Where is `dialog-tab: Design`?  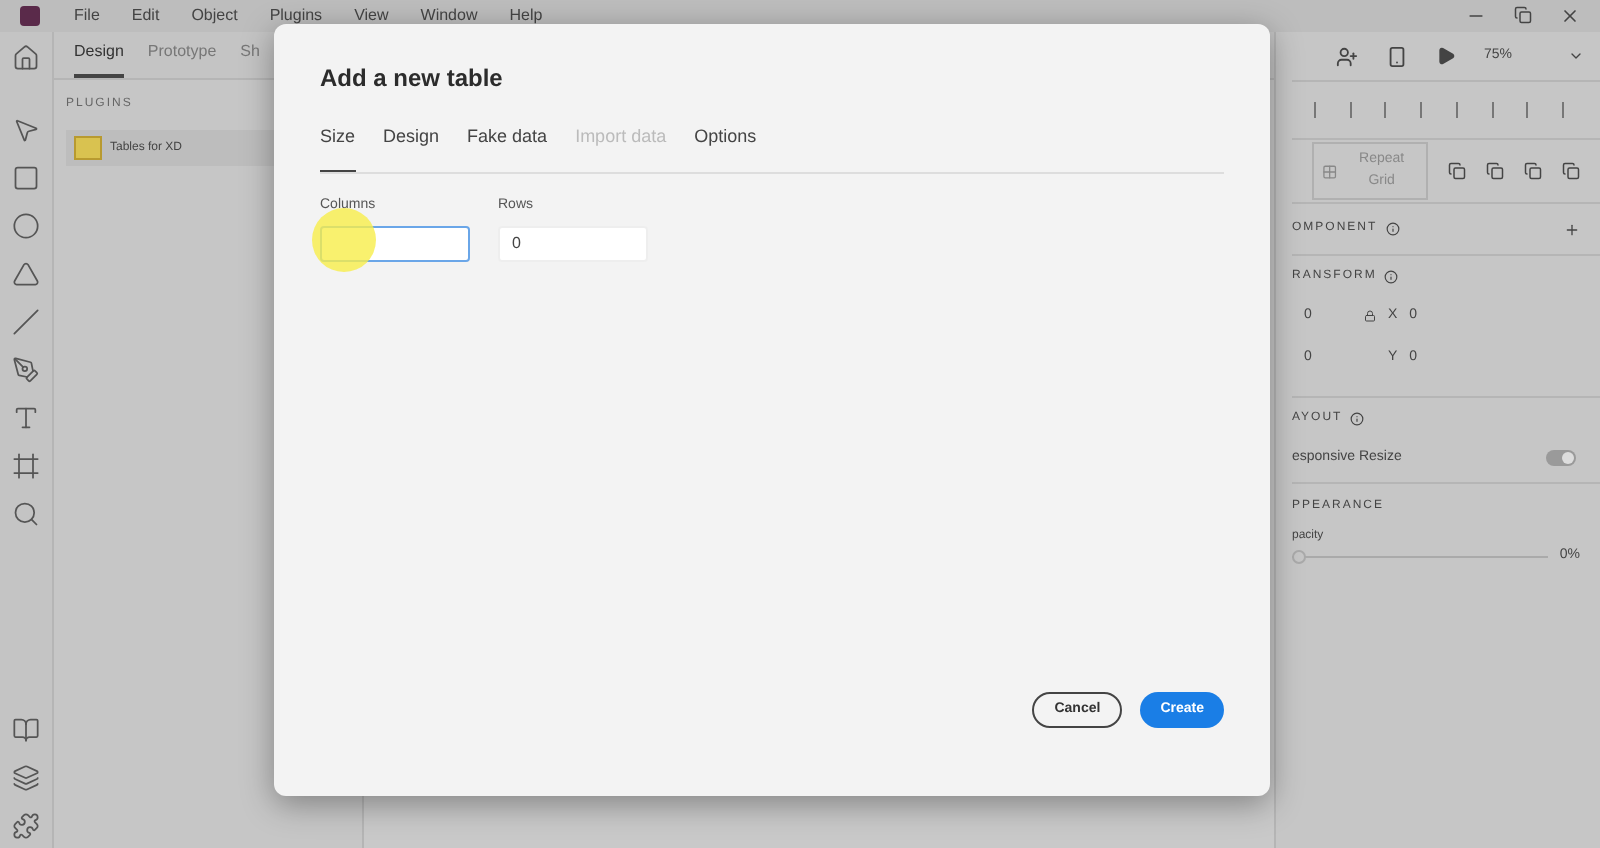
dialog-tab: Design is located at coordinates (411, 147).